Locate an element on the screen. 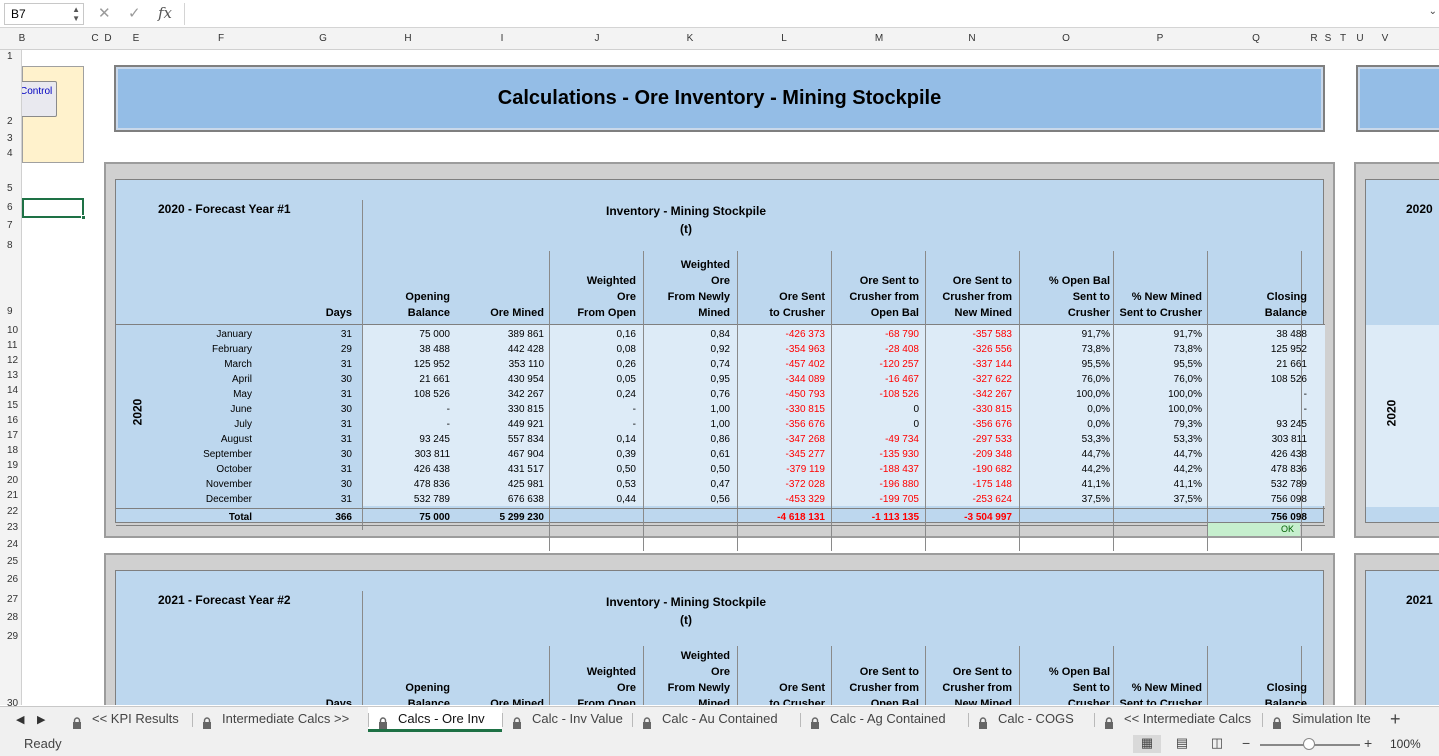  cell-s: -356 676 is located at coordinates (780, 424).